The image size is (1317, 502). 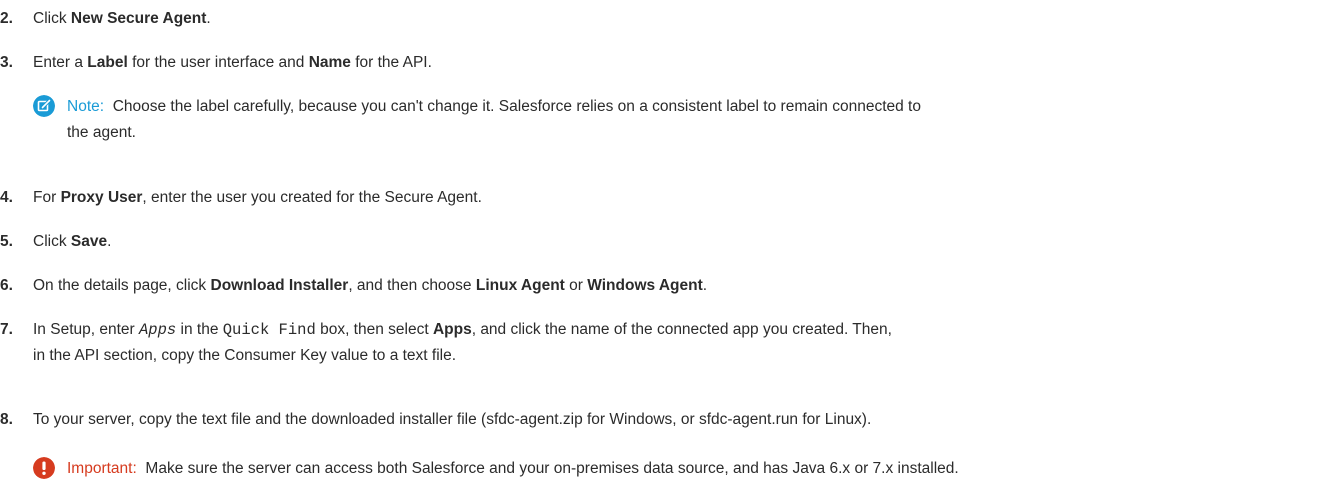 What do you see at coordinates (412, 285) in the screenshot?
I see `step-text-part: , and then choose` at bounding box center [412, 285].